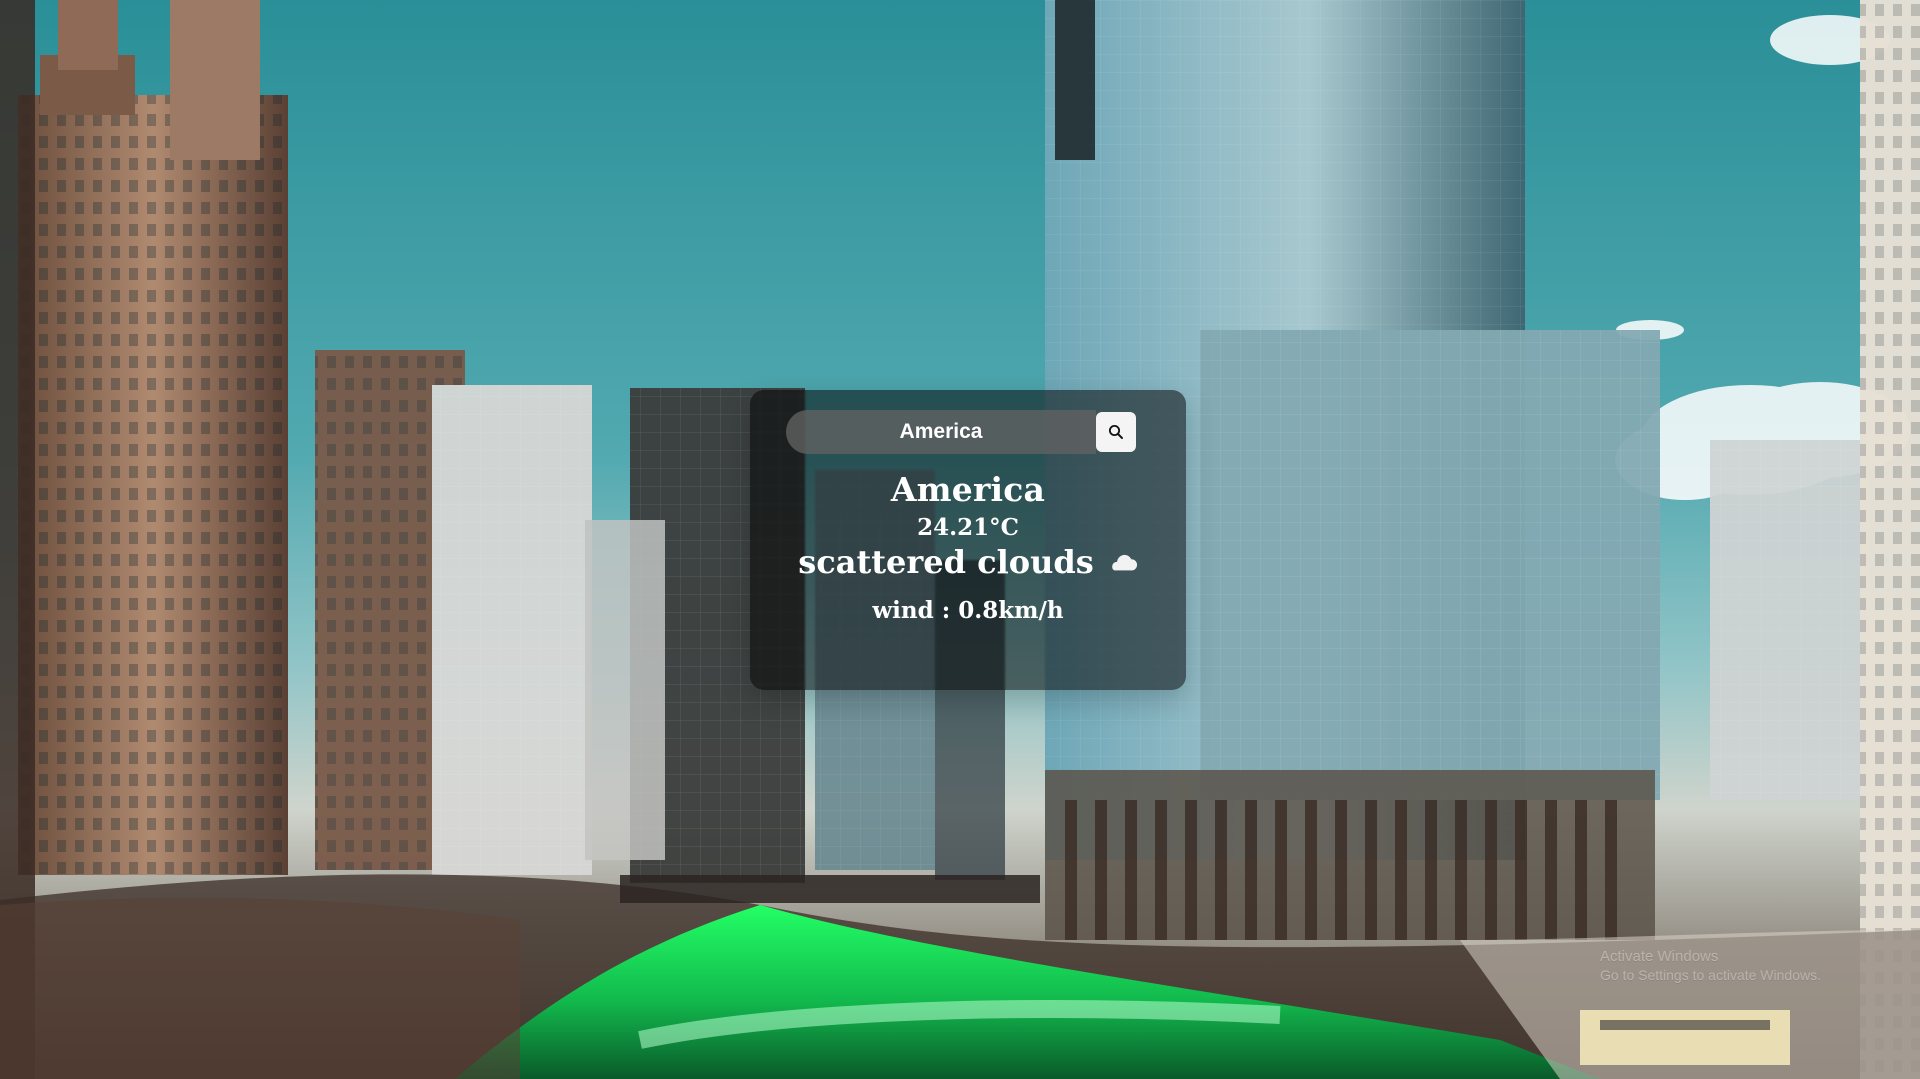 Image resolution: width=1920 pixels, height=1079 pixels. I want to click on wind-speed: wind : 0.8km/h, so click(968, 610).